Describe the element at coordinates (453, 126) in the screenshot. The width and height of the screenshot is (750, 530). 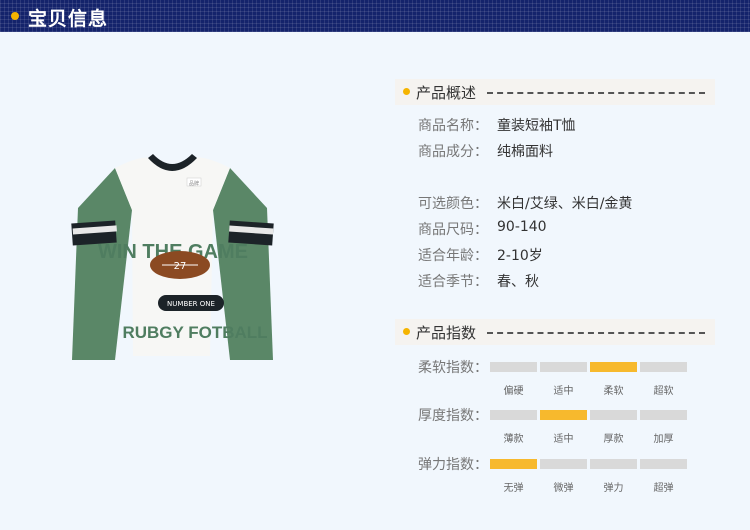
I see `info-label: 商品名称：` at that location.